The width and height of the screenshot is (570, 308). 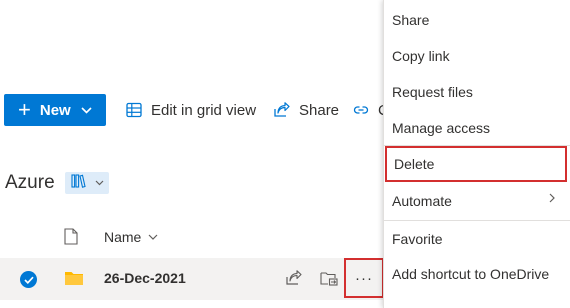 I want to click on folder-icon, so click(x=74, y=280).